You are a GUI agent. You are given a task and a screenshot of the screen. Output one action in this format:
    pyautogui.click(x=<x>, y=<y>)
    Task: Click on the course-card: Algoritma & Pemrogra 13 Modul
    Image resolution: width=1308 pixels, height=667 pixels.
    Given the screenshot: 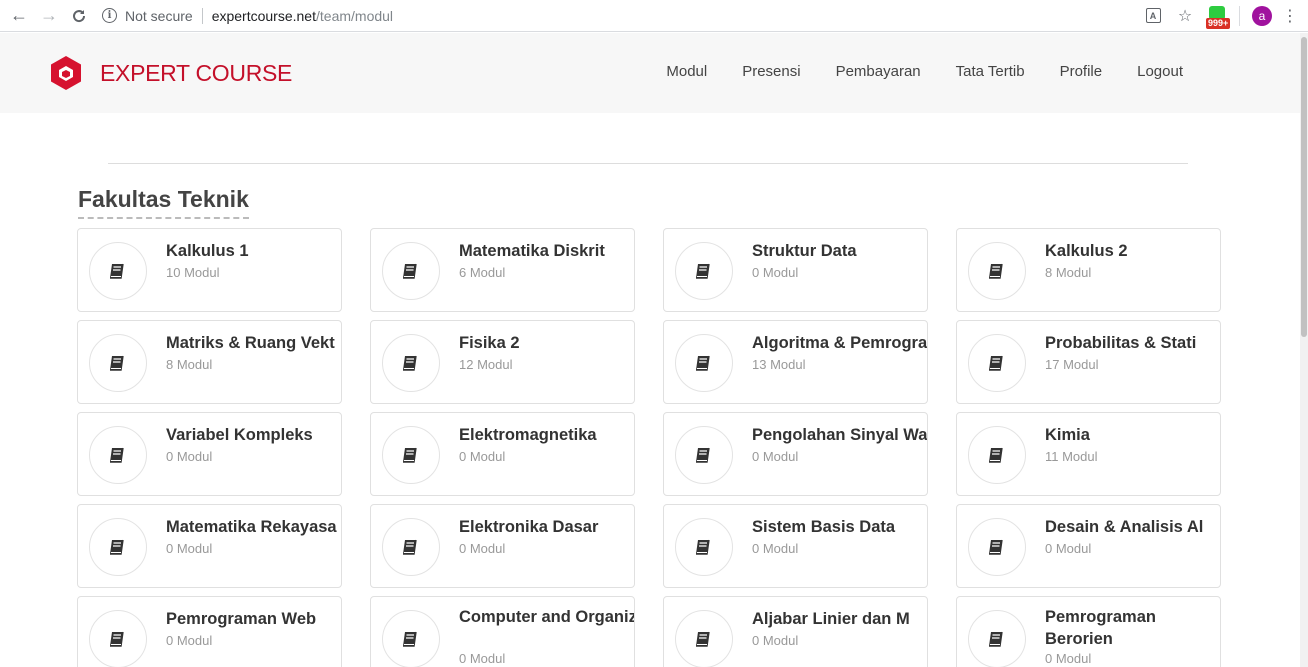 What is the action you would take?
    pyautogui.click(x=795, y=362)
    